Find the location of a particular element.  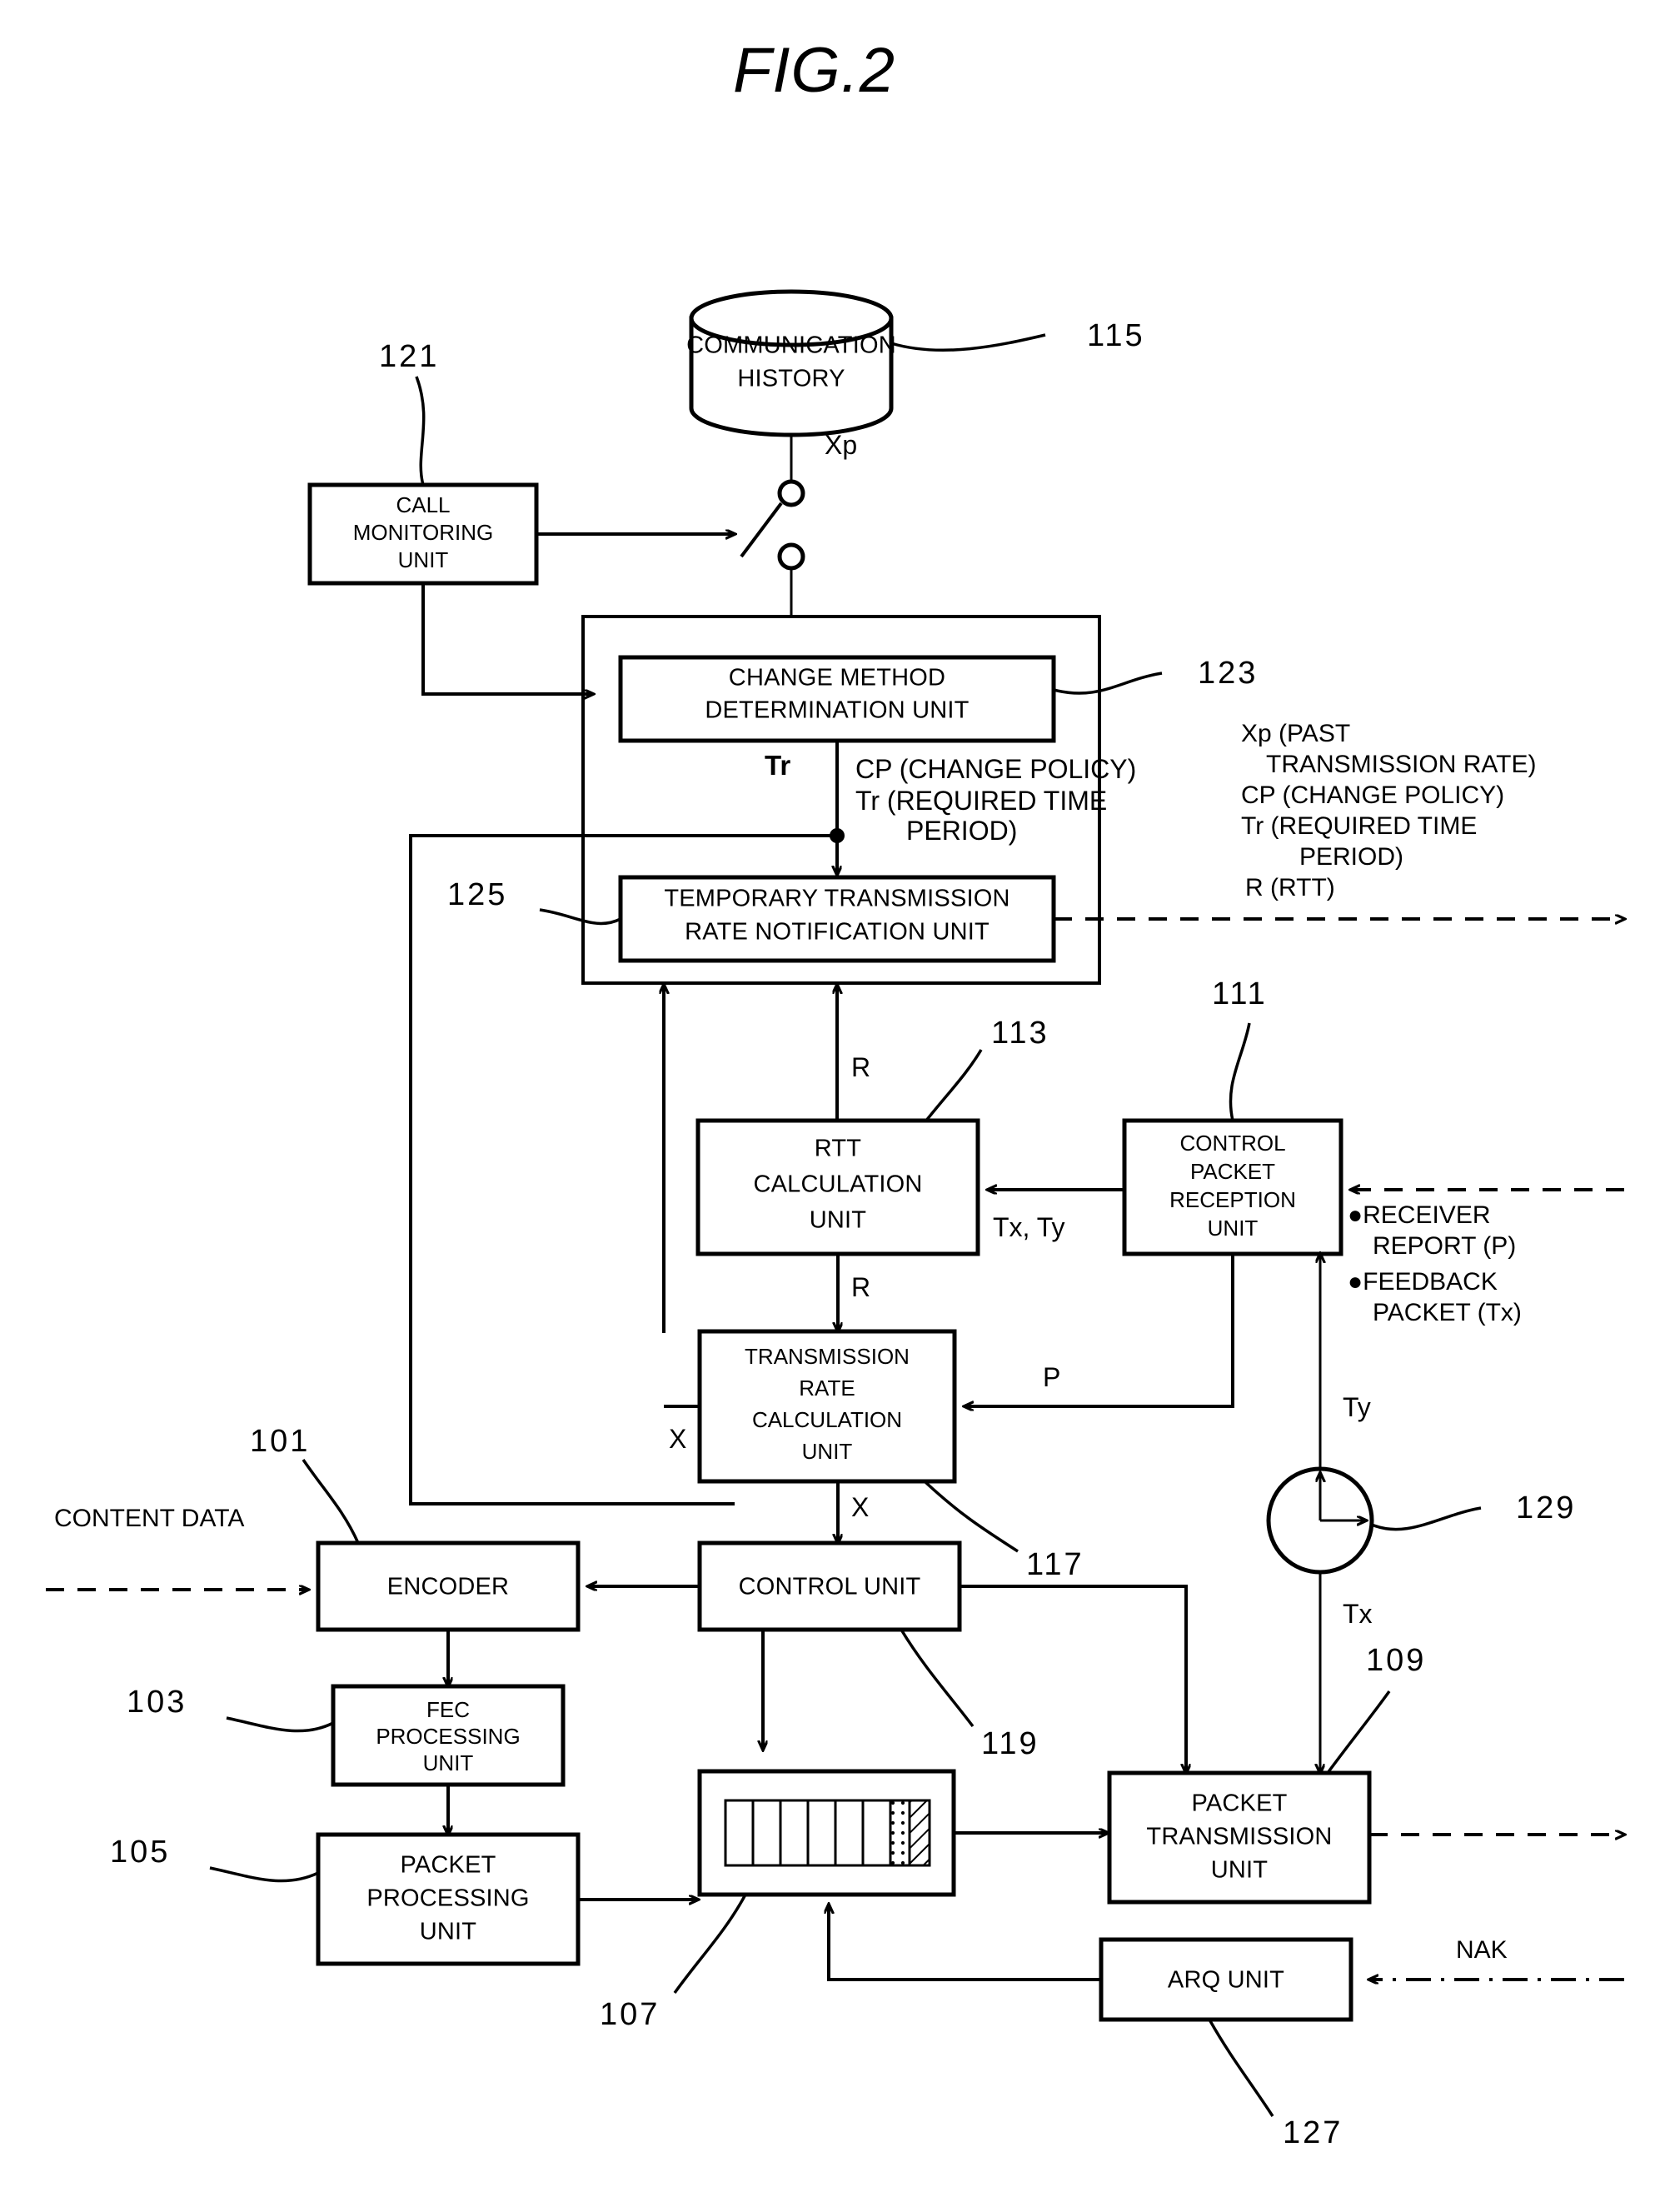

temp-rate-label-1: TEMPORARY TRANSMISSION is located at coordinates (836, 899).